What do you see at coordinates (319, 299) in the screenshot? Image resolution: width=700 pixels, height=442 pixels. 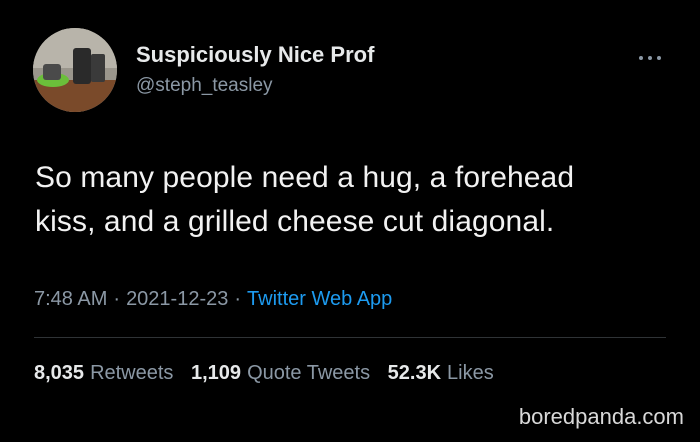 I see `tweet-source-link: Twitter Web App` at bounding box center [319, 299].